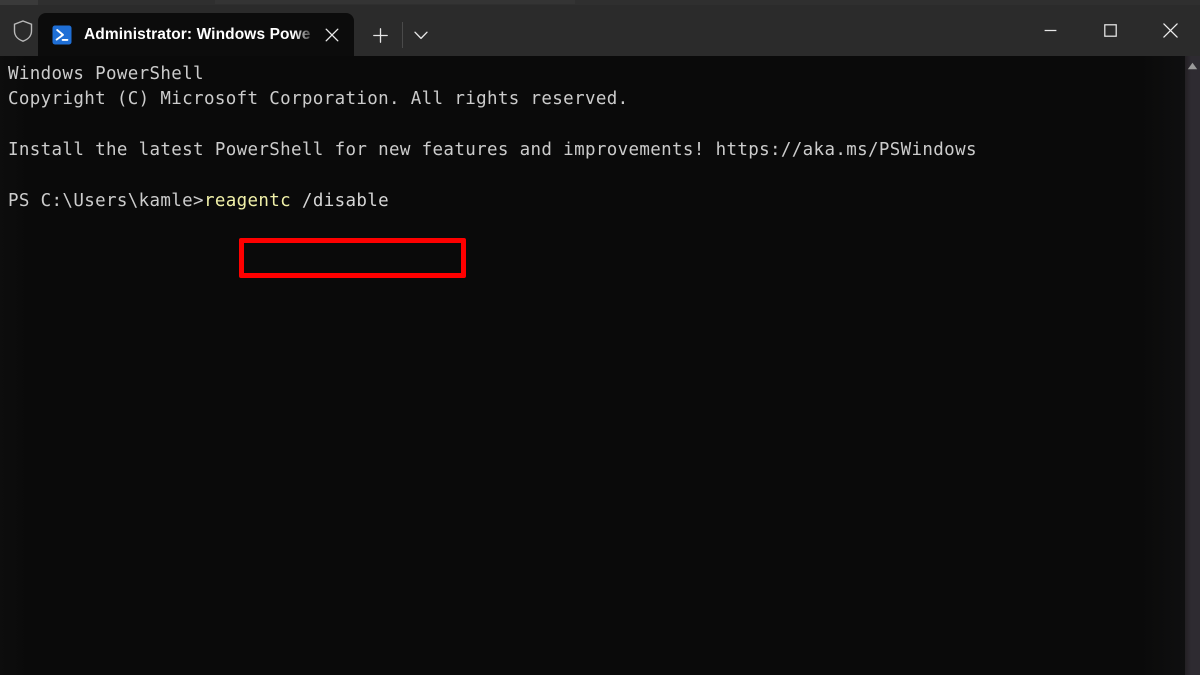 Image resolution: width=1200 pixels, height=675 pixels. I want to click on powershell-icon, so click(62, 34).